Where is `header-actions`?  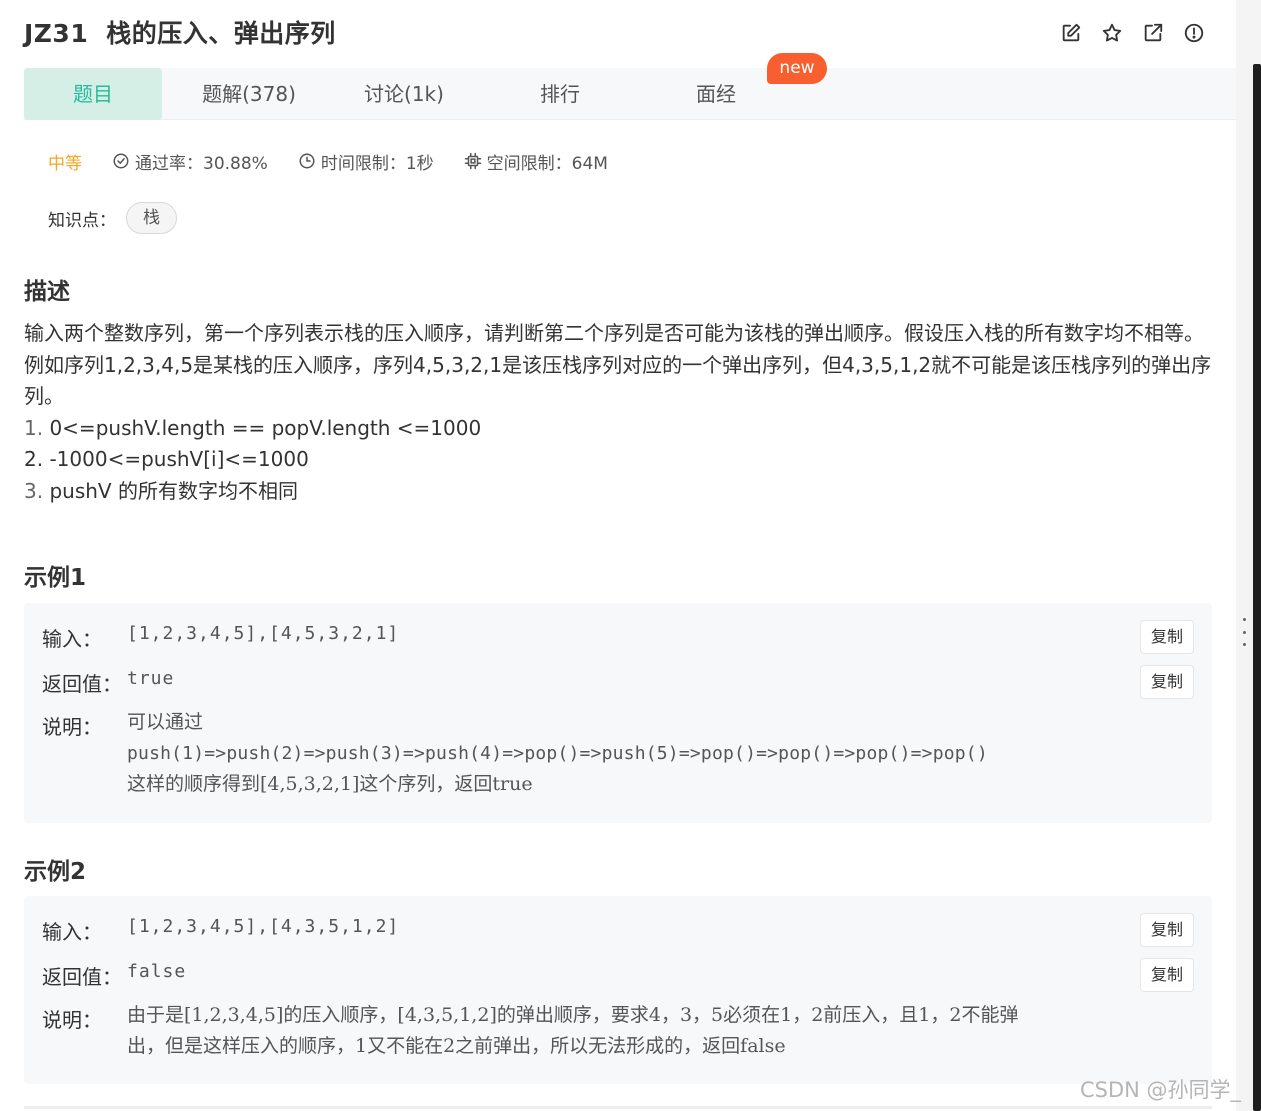
header-actions is located at coordinates (1132, 33).